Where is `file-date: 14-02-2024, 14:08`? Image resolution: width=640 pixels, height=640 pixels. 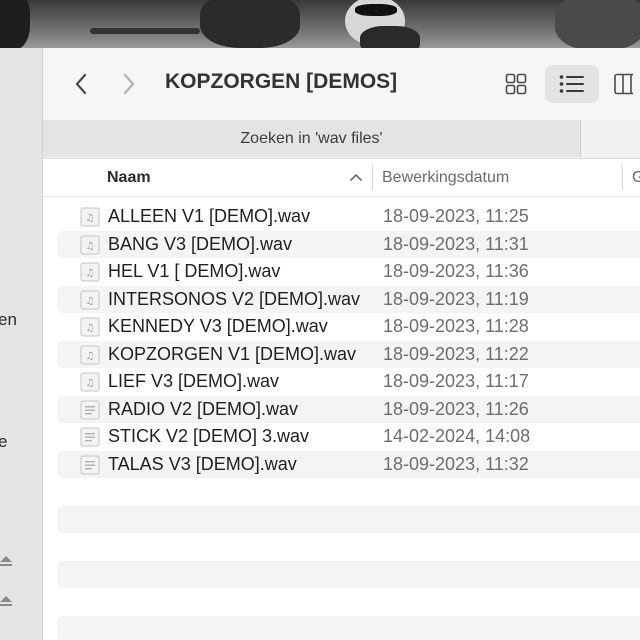 file-date: 14-02-2024, 14:08 is located at coordinates (457, 436).